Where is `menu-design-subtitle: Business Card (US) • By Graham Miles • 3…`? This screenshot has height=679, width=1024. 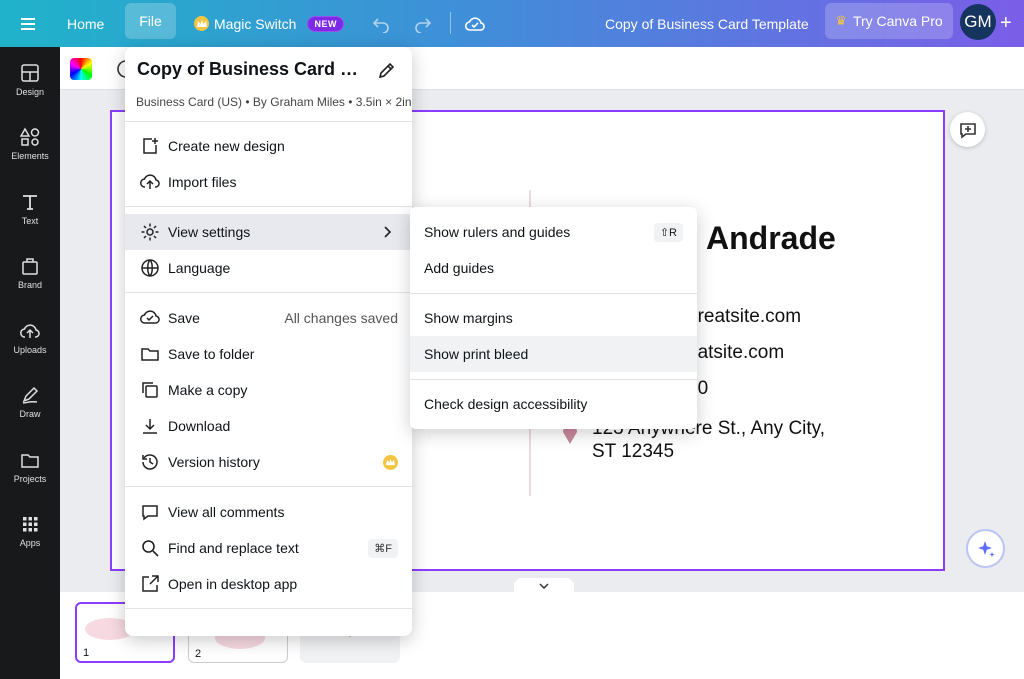 menu-design-subtitle: Business Card (US) • By Graham Miles • 3… is located at coordinates (274, 102).